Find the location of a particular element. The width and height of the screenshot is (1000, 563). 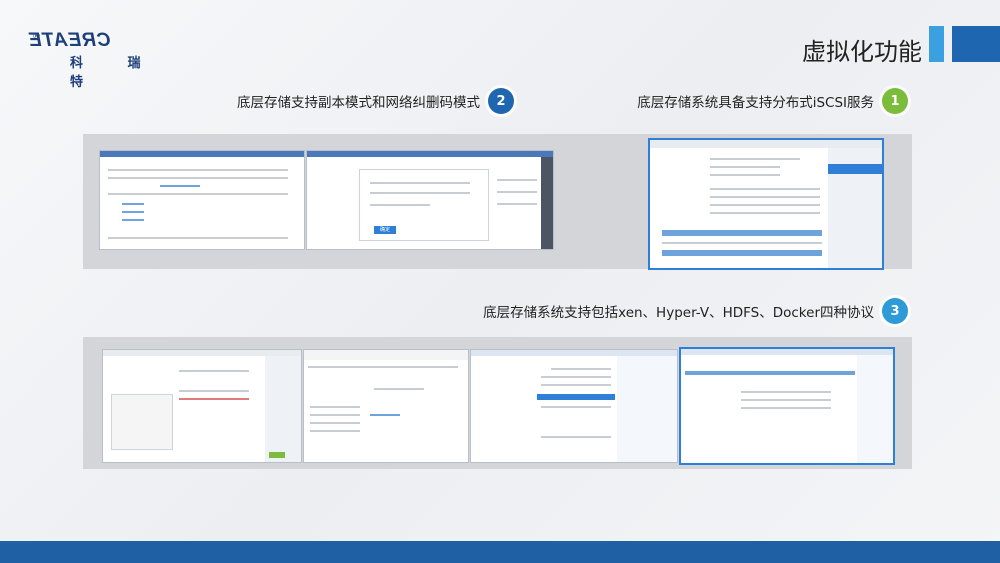

feature-2: 底层存储支持副本模式和网络纠删码模式 2 is located at coordinates (375, 101).